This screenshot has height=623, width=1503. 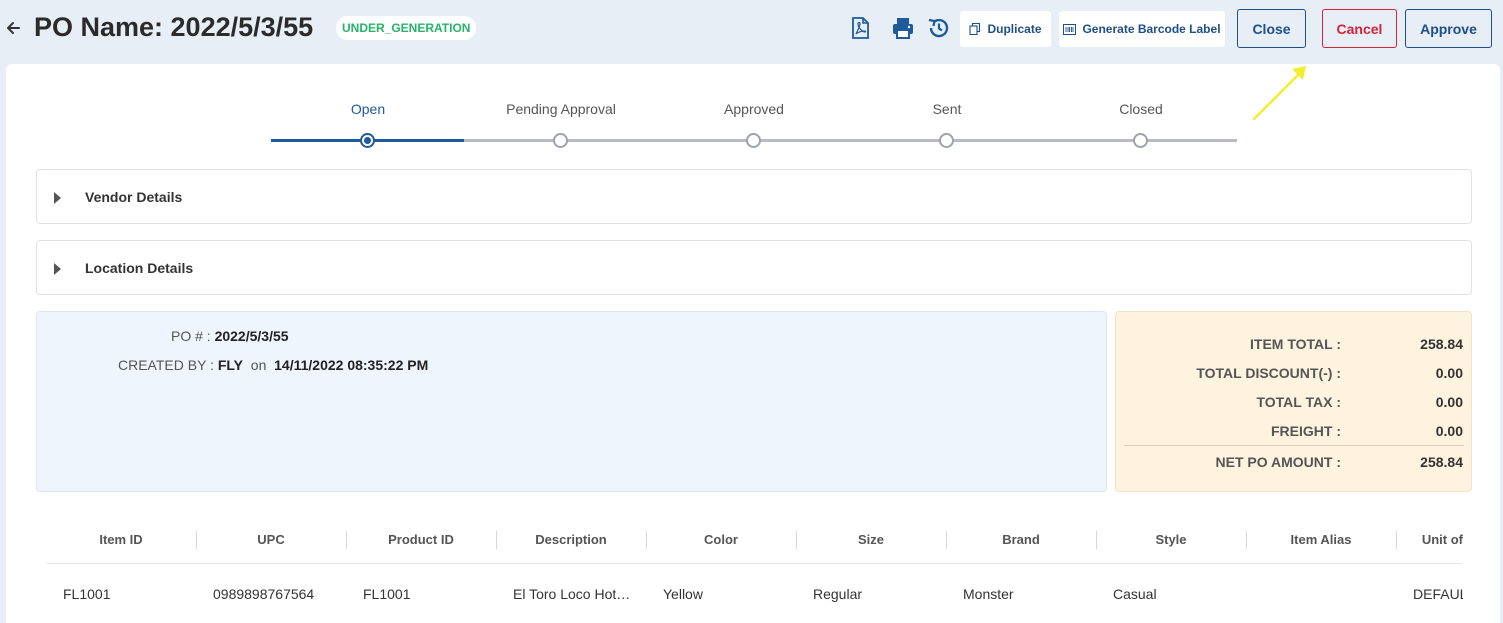 I want to click on print-icon, so click(x=903, y=28).